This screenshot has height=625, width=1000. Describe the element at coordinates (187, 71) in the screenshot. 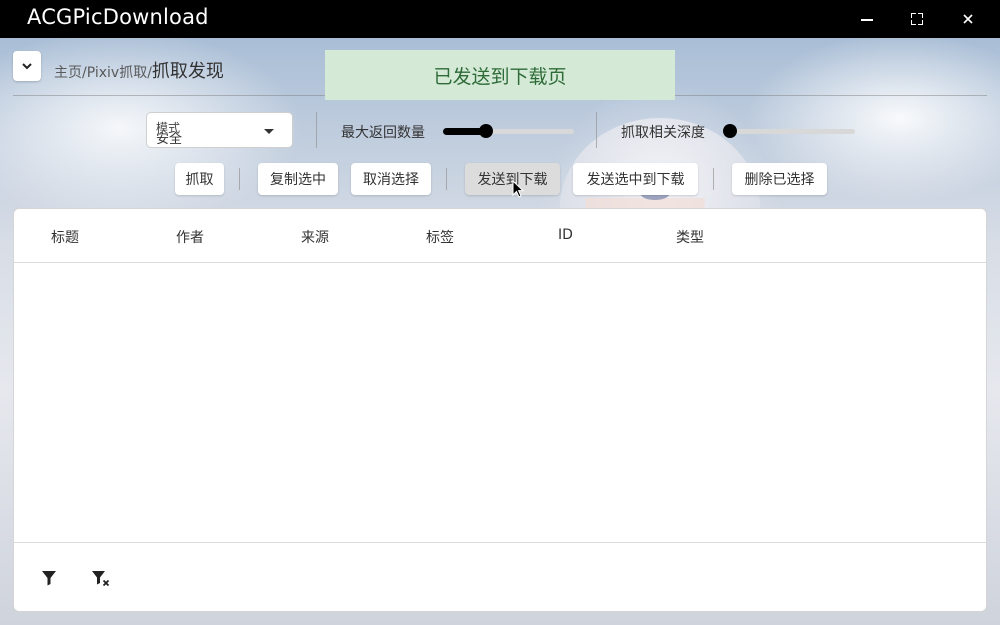

I see `page-title: 抓取发现` at that location.